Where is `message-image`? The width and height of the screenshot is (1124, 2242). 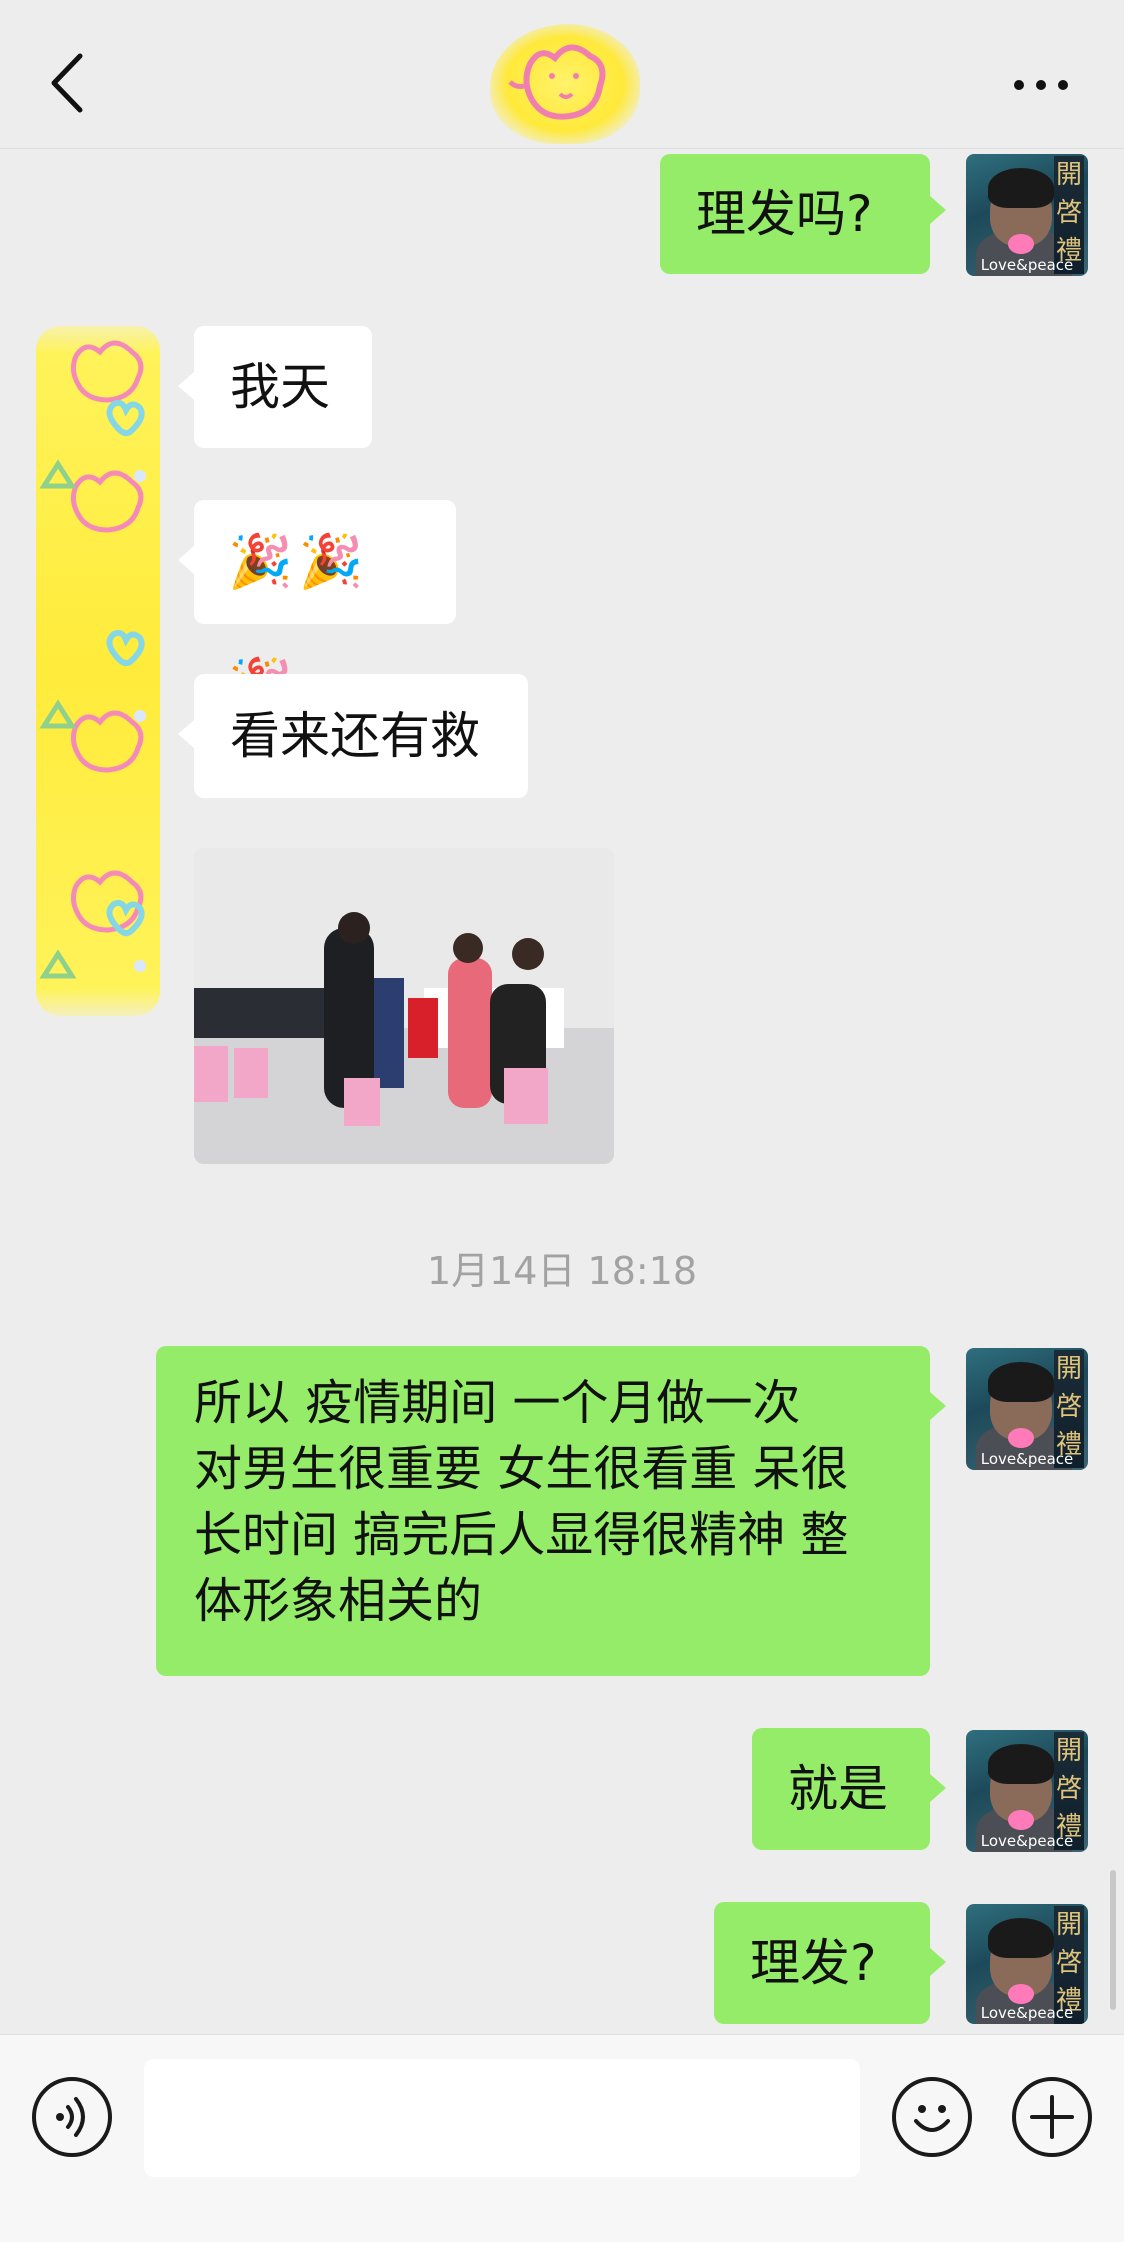
message-image is located at coordinates (404, 1006).